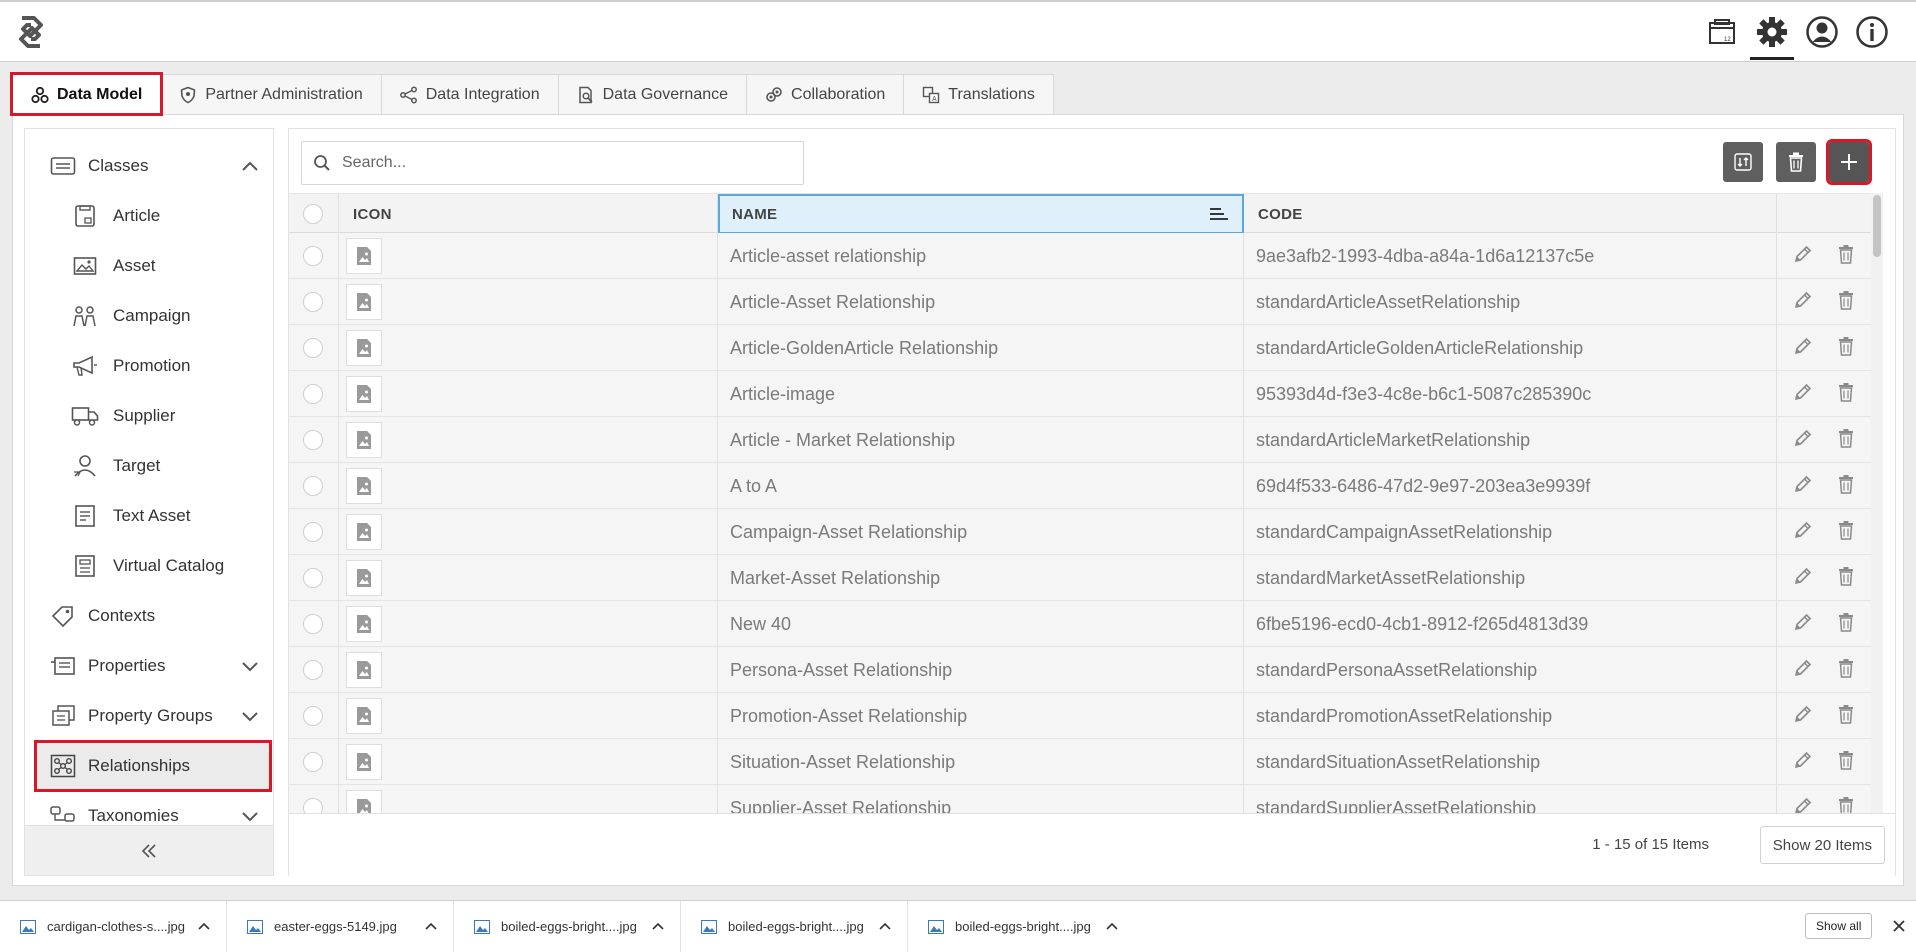 The width and height of the screenshot is (1916, 952). I want to click on add-relationship-button, so click(1849, 162).